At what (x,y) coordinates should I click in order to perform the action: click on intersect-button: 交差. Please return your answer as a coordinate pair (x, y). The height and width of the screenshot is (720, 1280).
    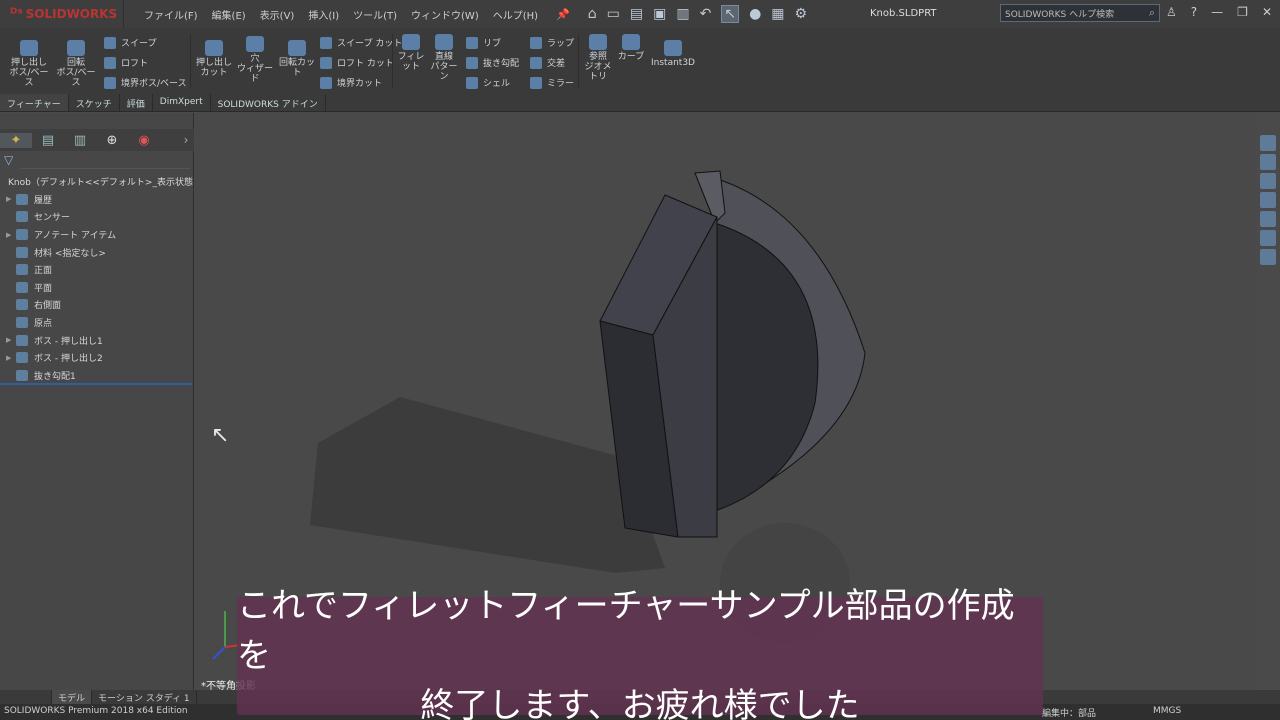
    Looking at the image, I should click on (547, 62).